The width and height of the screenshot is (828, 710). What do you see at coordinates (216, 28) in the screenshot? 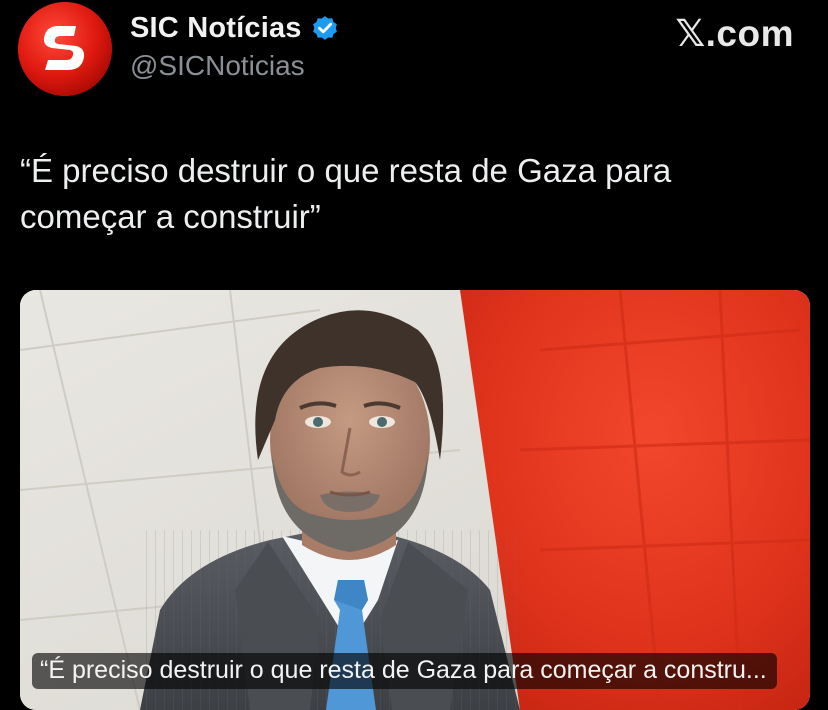
I see `display-name: SIC Notícias` at bounding box center [216, 28].